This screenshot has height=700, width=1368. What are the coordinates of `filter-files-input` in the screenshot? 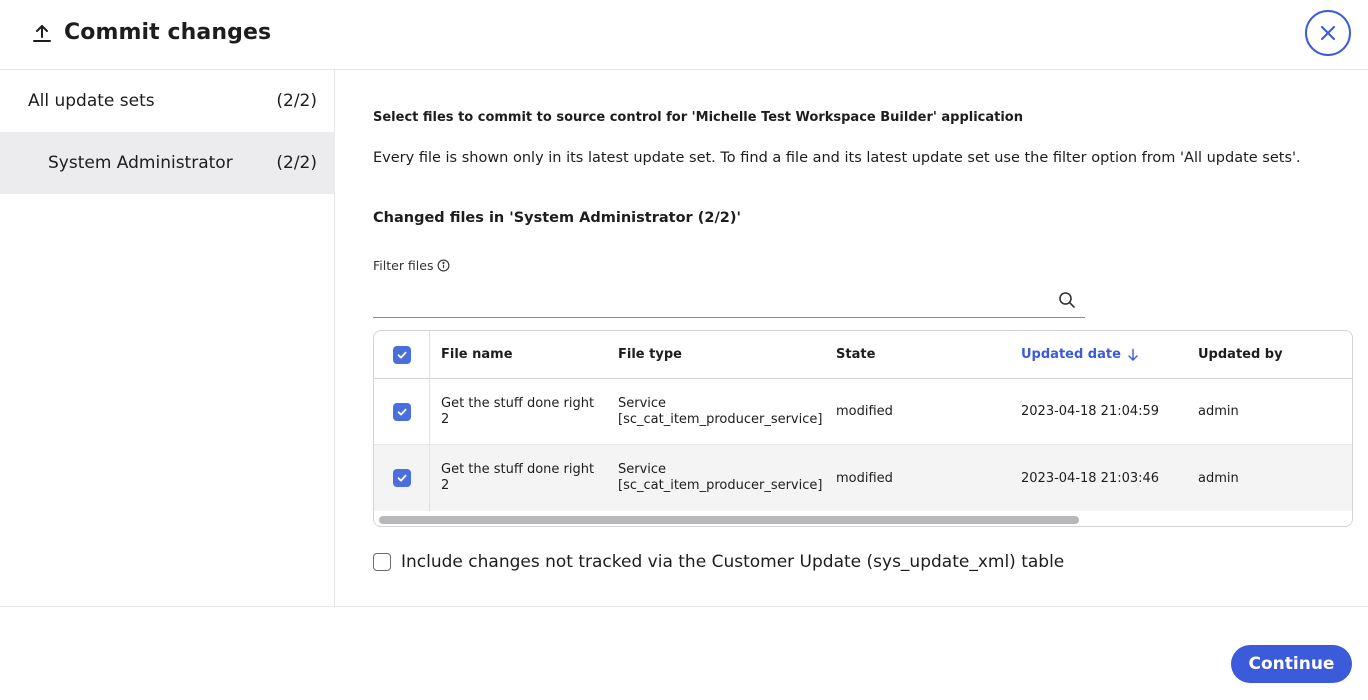 It's located at (708, 300).